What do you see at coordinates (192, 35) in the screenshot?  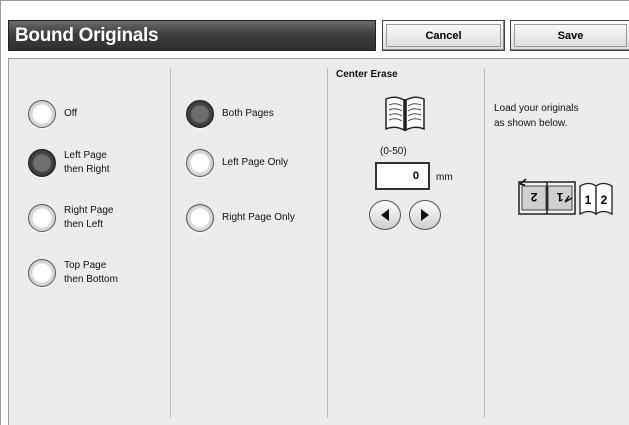 I see `title-bar: Bound Originals` at bounding box center [192, 35].